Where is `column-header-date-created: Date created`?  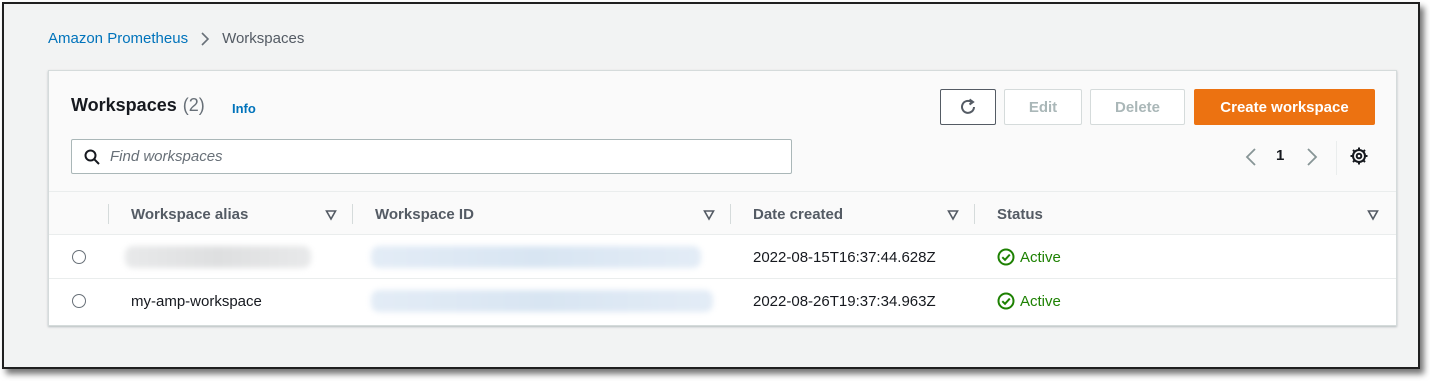 column-header-date-created: Date created is located at coordinates (798, 214).